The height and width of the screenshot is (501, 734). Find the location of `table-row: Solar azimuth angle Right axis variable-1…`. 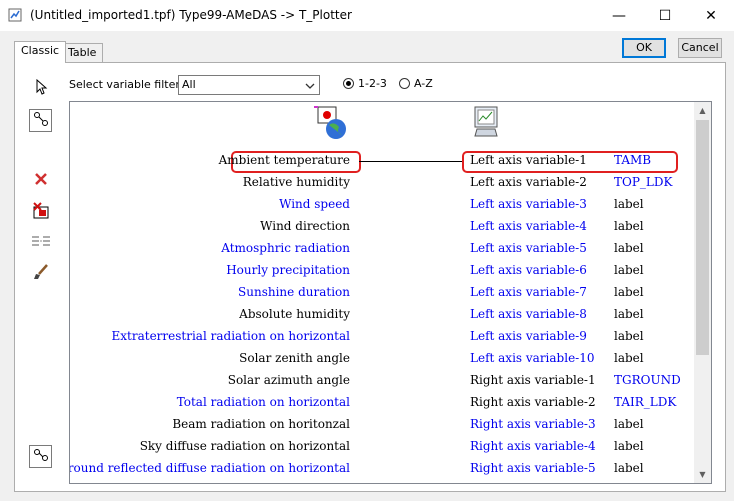

table-row: Solar azimuth angle Right axis variable-1… is located at coordinates (380, 381).